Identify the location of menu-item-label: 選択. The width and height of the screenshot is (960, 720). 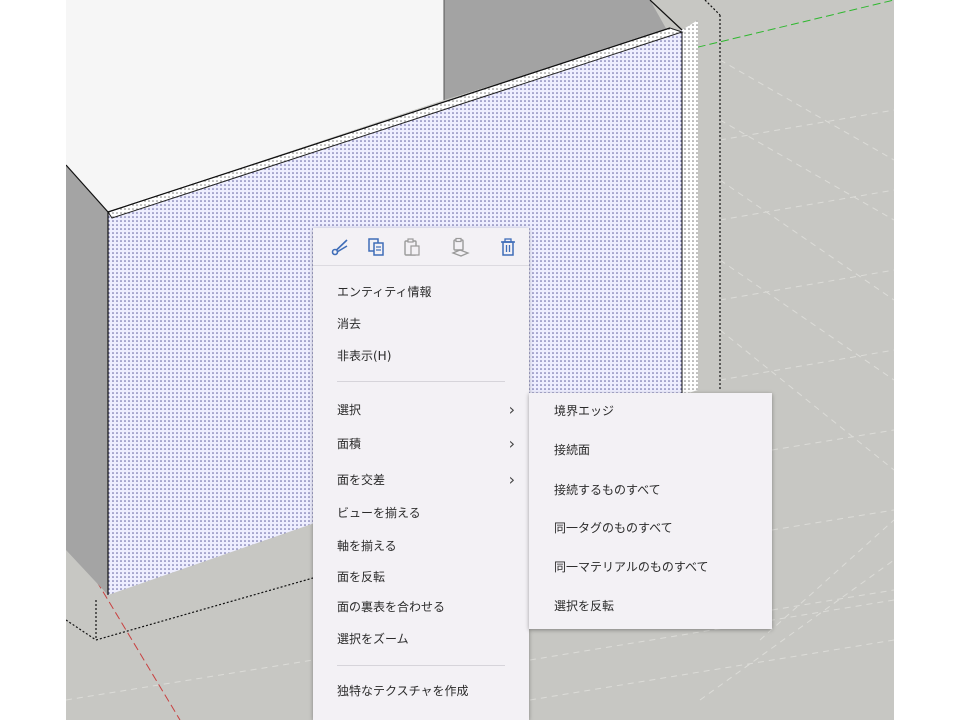
(349, 410).